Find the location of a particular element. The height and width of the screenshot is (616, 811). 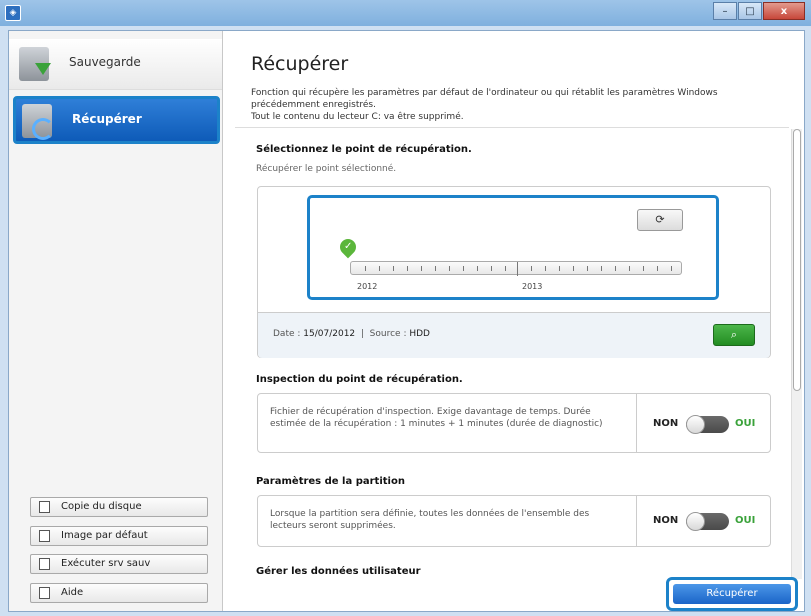

recover-button-highlight: Récupérer is located at coordinates (732, 594).